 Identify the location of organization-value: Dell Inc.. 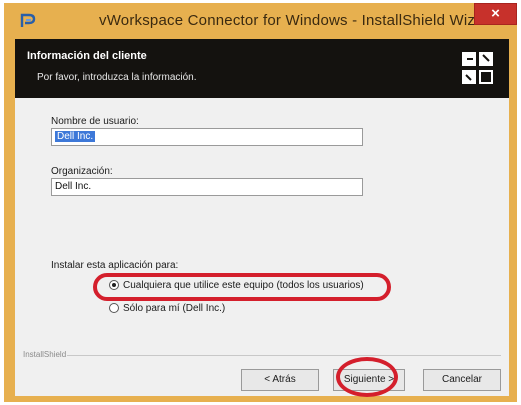
(73, 186).